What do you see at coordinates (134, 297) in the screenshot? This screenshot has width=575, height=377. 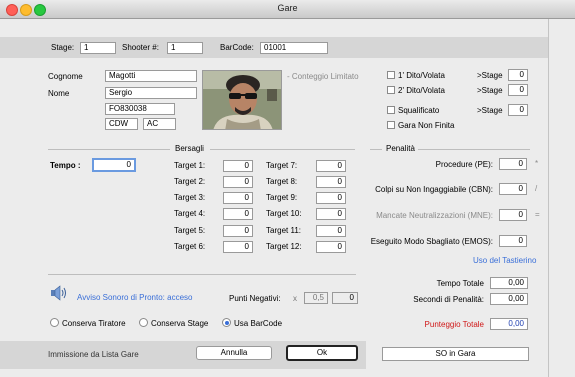 I see `avviso-sonoro-label: Avviso Sonoro di Pronto: acceso` at bounding box center [134, 297].